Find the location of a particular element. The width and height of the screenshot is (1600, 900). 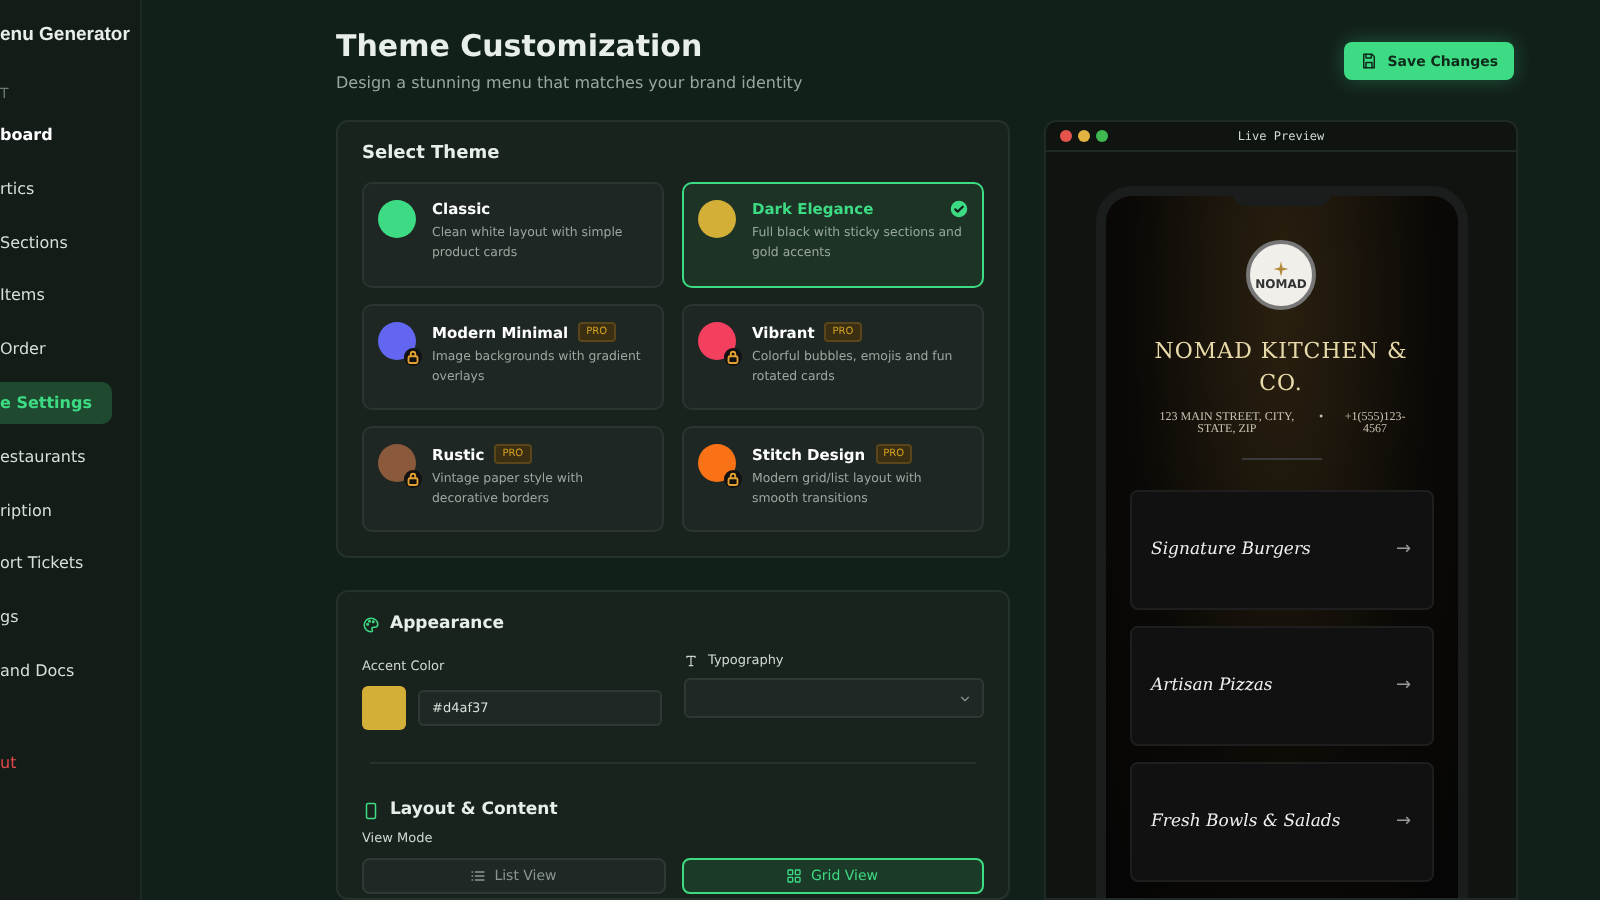

nav-item: Sections is located at coordinates (56, 242).